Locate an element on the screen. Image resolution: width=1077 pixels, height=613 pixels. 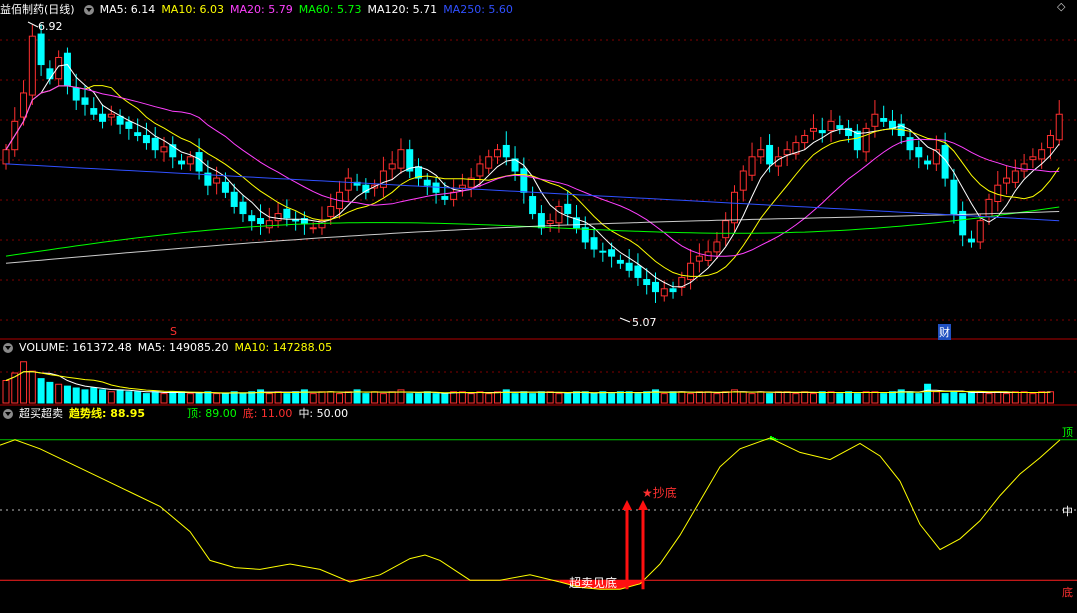
volume-ma10: MA10: 147288.05 is located at coordinates (283, 347).